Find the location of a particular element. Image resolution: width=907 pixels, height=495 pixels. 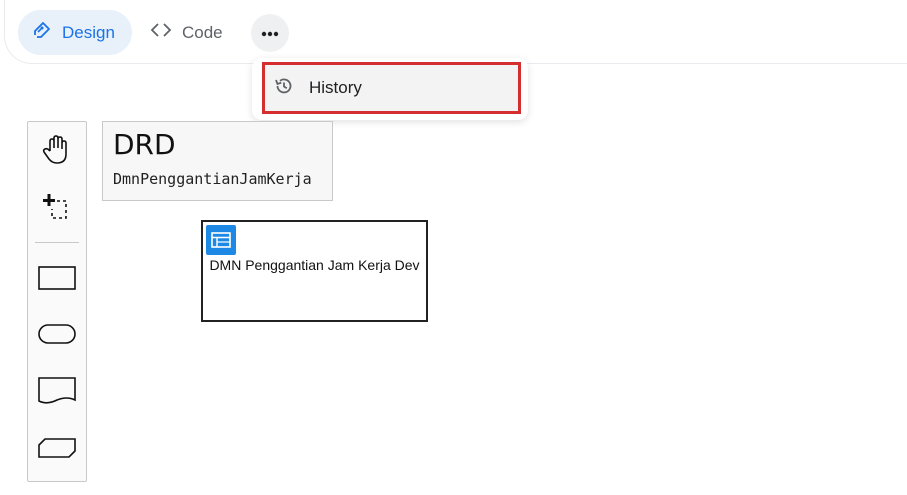

menu-item-history: History is located at coordinates (391, 88).